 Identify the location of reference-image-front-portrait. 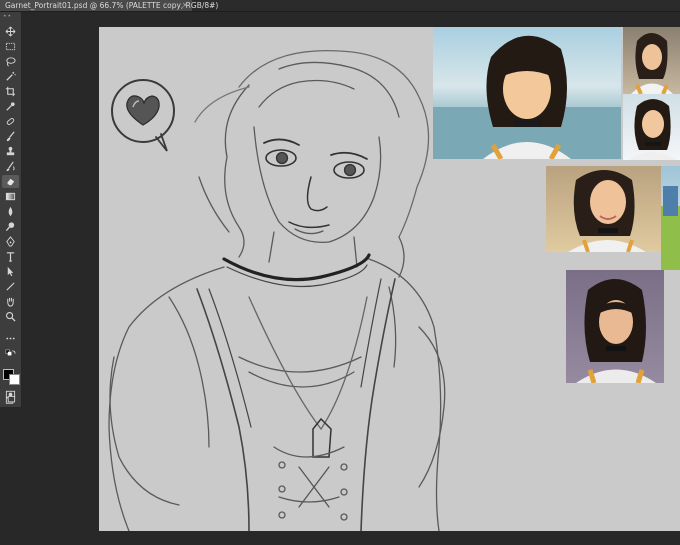
(615, 326).